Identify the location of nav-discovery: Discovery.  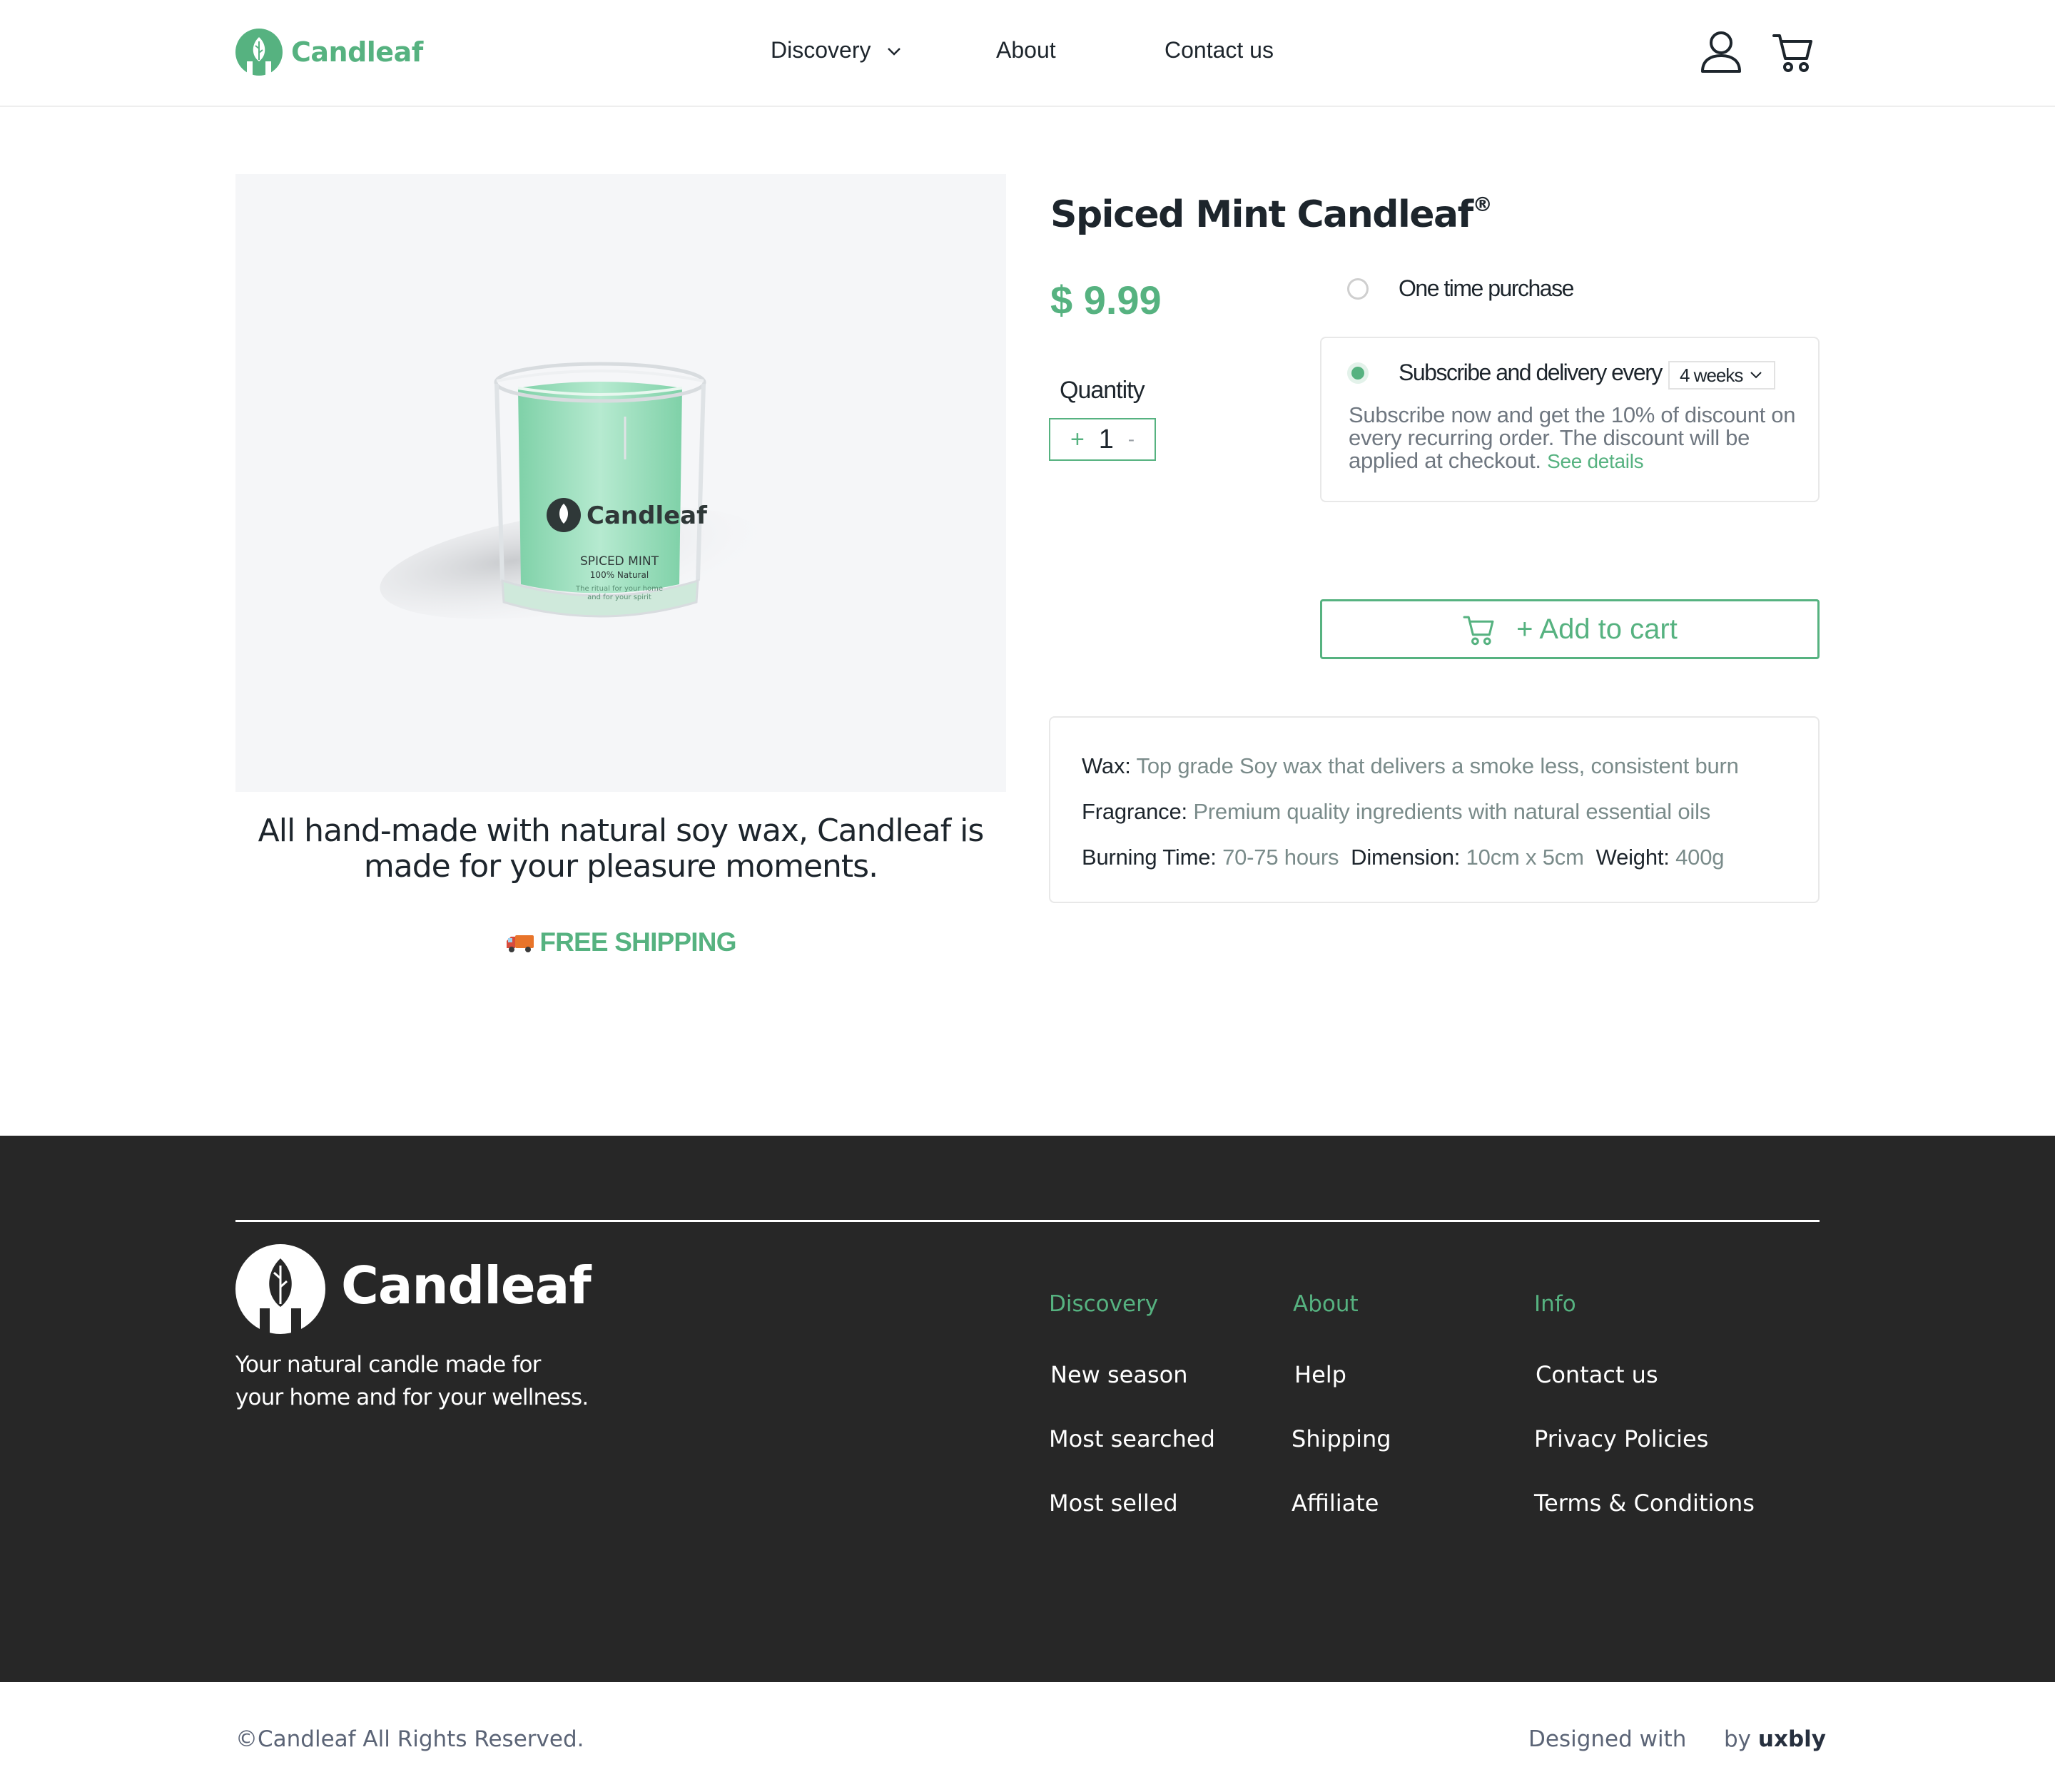
(836, 50).